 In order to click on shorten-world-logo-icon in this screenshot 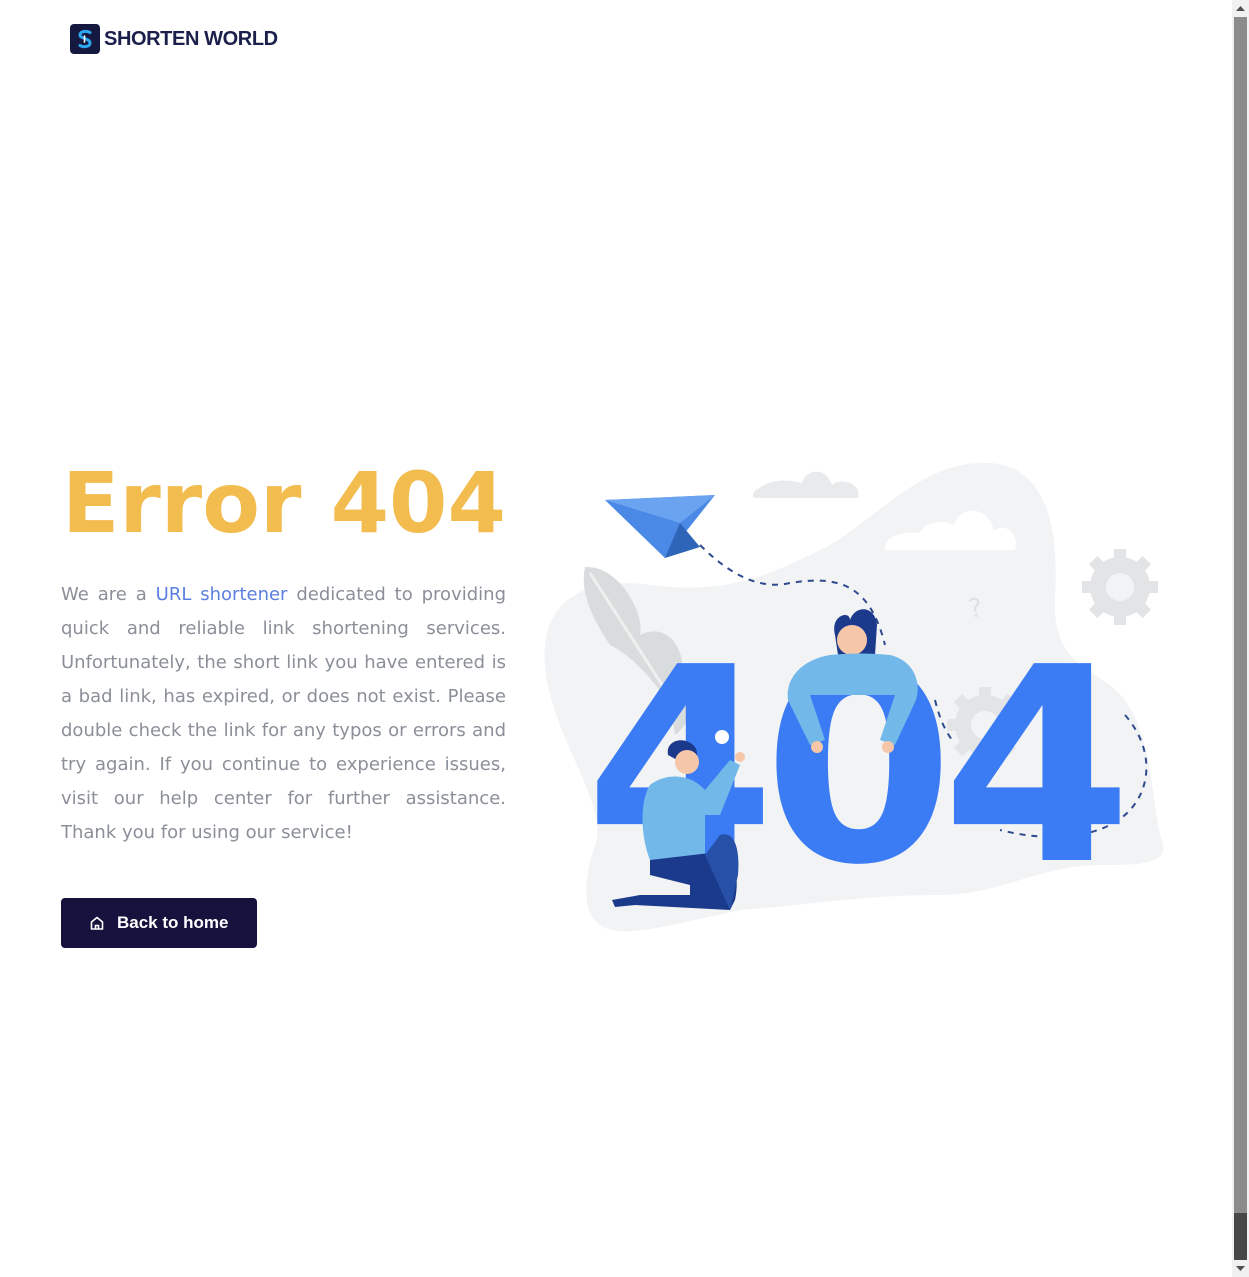, I will do `click(85, 39)`.